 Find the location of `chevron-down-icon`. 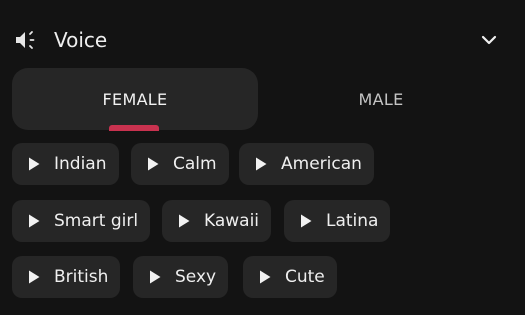

chevron-down-icon is located at coordinates (489, 40).